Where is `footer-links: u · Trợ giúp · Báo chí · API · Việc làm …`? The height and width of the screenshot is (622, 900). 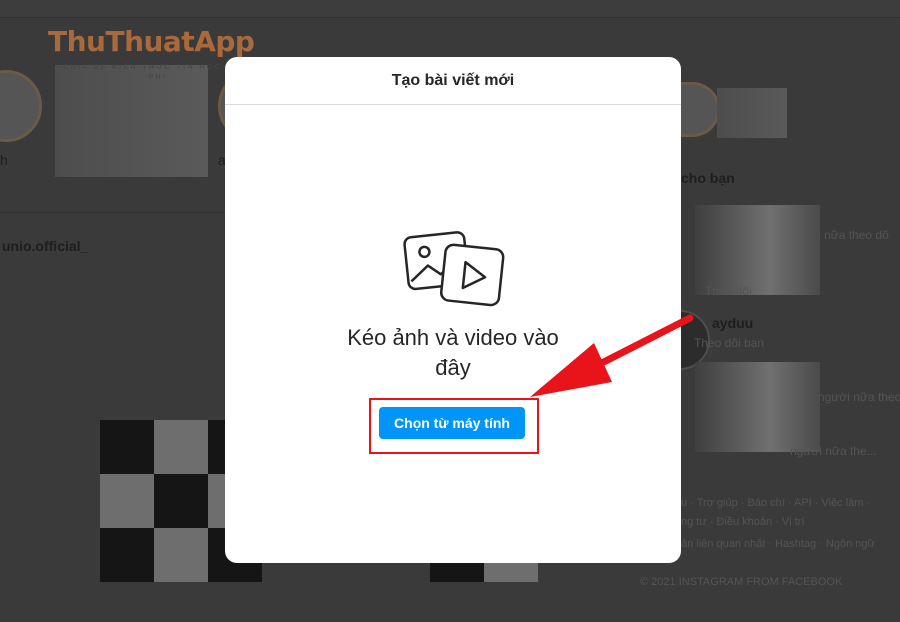 footer-links: u · Trợ giúp · Báo chí · API · Việc làm … is located at coordinates (776, 503).